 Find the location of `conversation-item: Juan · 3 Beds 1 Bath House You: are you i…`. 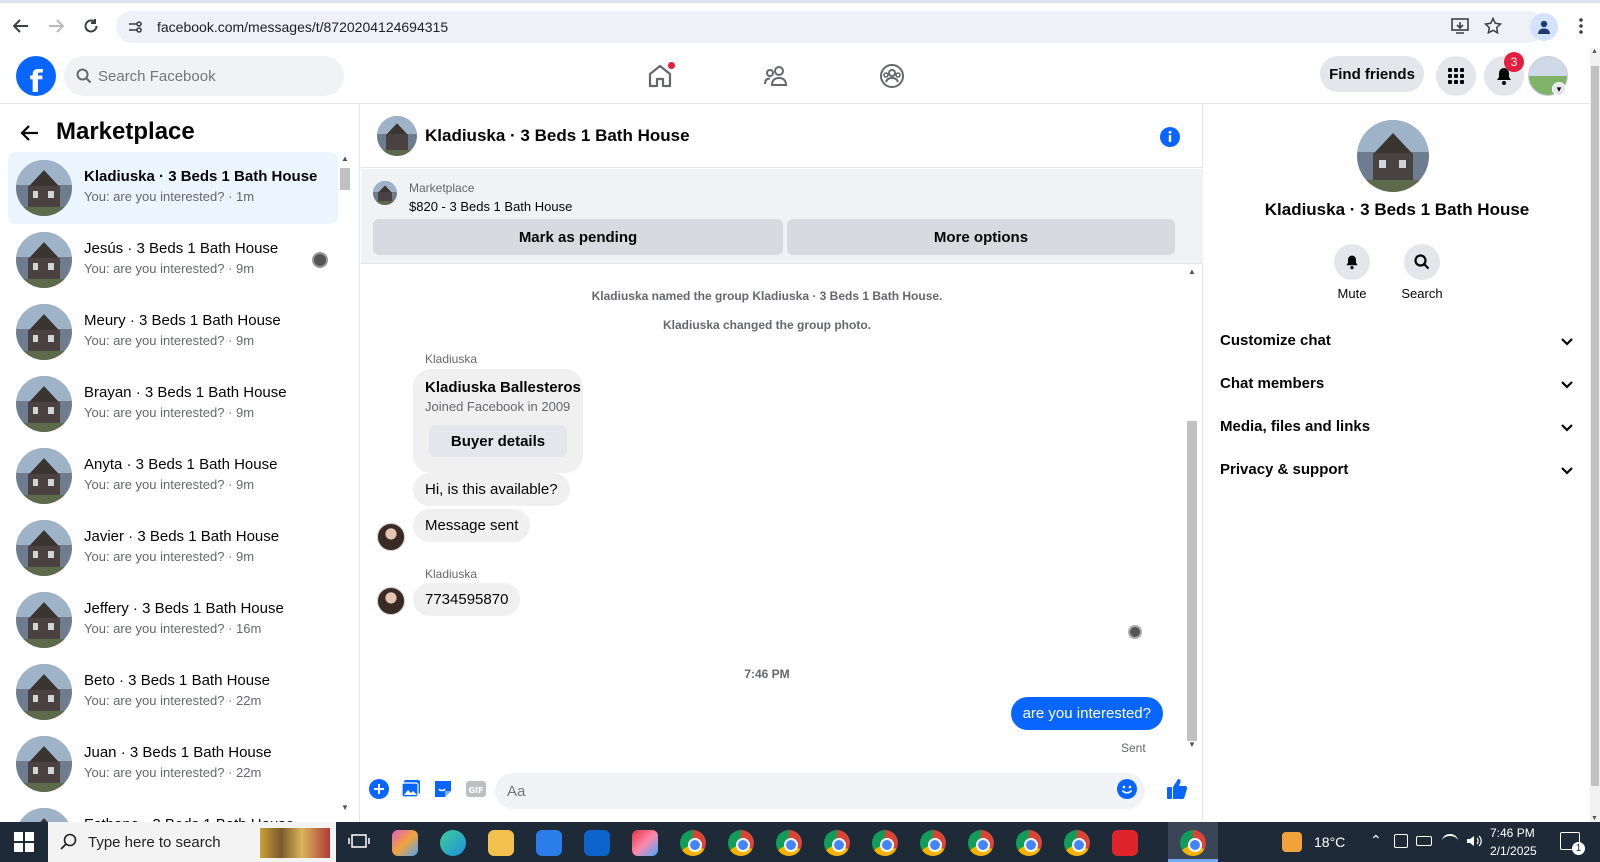

conversation-item: Juan · 3 Beds 1 Bath House You: are you i… is located at coordinates (173, 764).